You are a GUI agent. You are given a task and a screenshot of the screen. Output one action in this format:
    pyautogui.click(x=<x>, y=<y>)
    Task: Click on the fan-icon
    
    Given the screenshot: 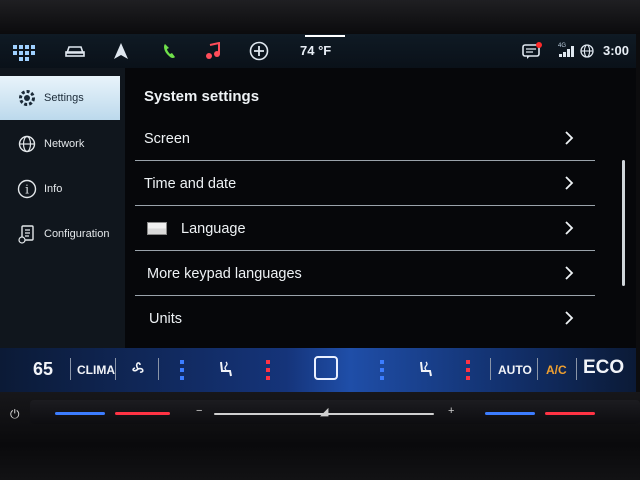 What is the action you would take?
    pyautogui.click(x=138, y=369)
    